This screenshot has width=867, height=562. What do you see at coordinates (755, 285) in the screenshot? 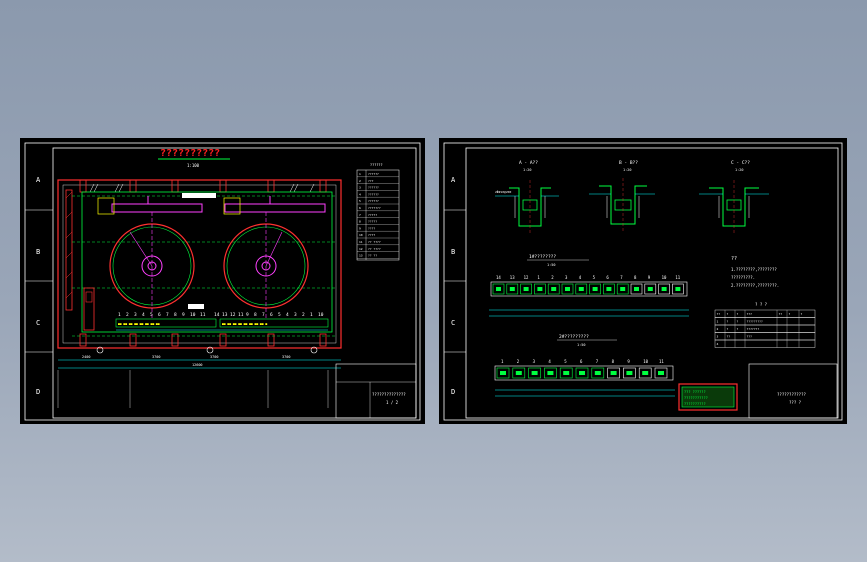
I see `note-line-3: 2.????????,????????.` at bounding box center [755, 285].